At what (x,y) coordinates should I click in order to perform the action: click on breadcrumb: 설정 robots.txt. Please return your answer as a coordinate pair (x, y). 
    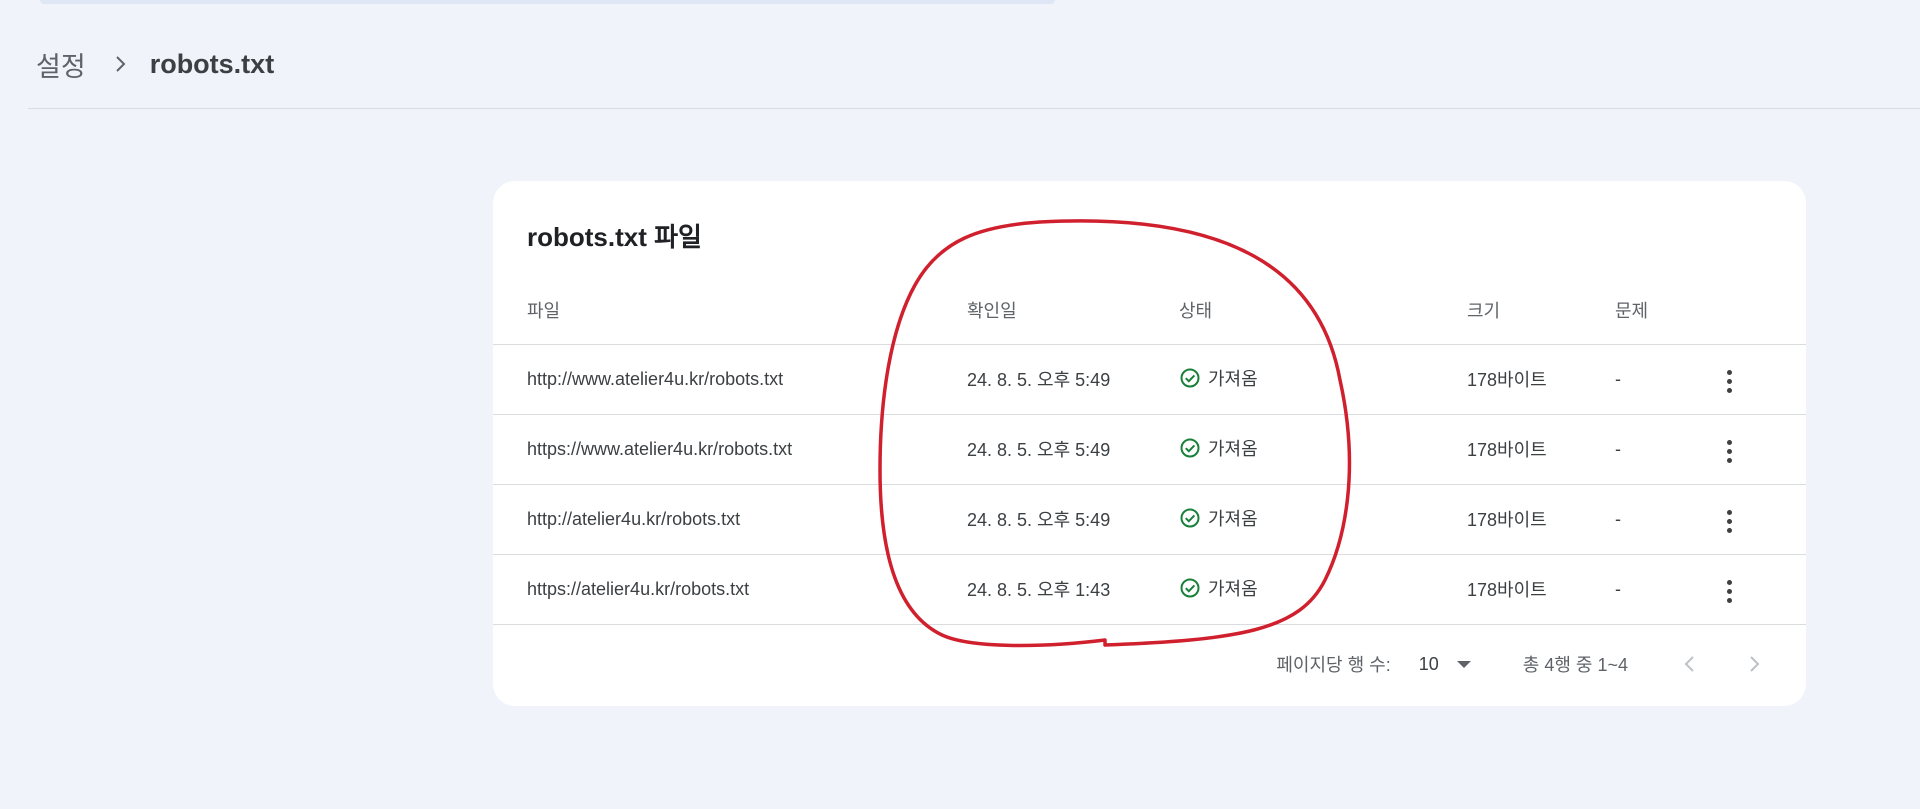
    Looking at the image, I should click on (155, 64).